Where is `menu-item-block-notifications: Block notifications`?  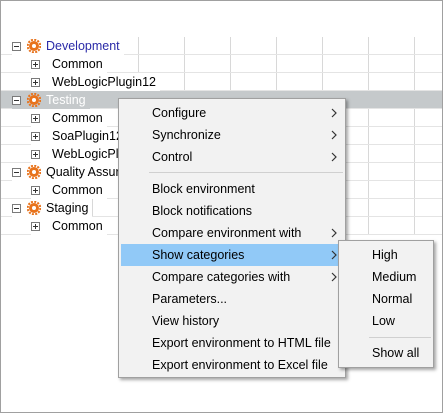 menu-item-block-notifications: Block notifications is located at coordinates (232, 211).